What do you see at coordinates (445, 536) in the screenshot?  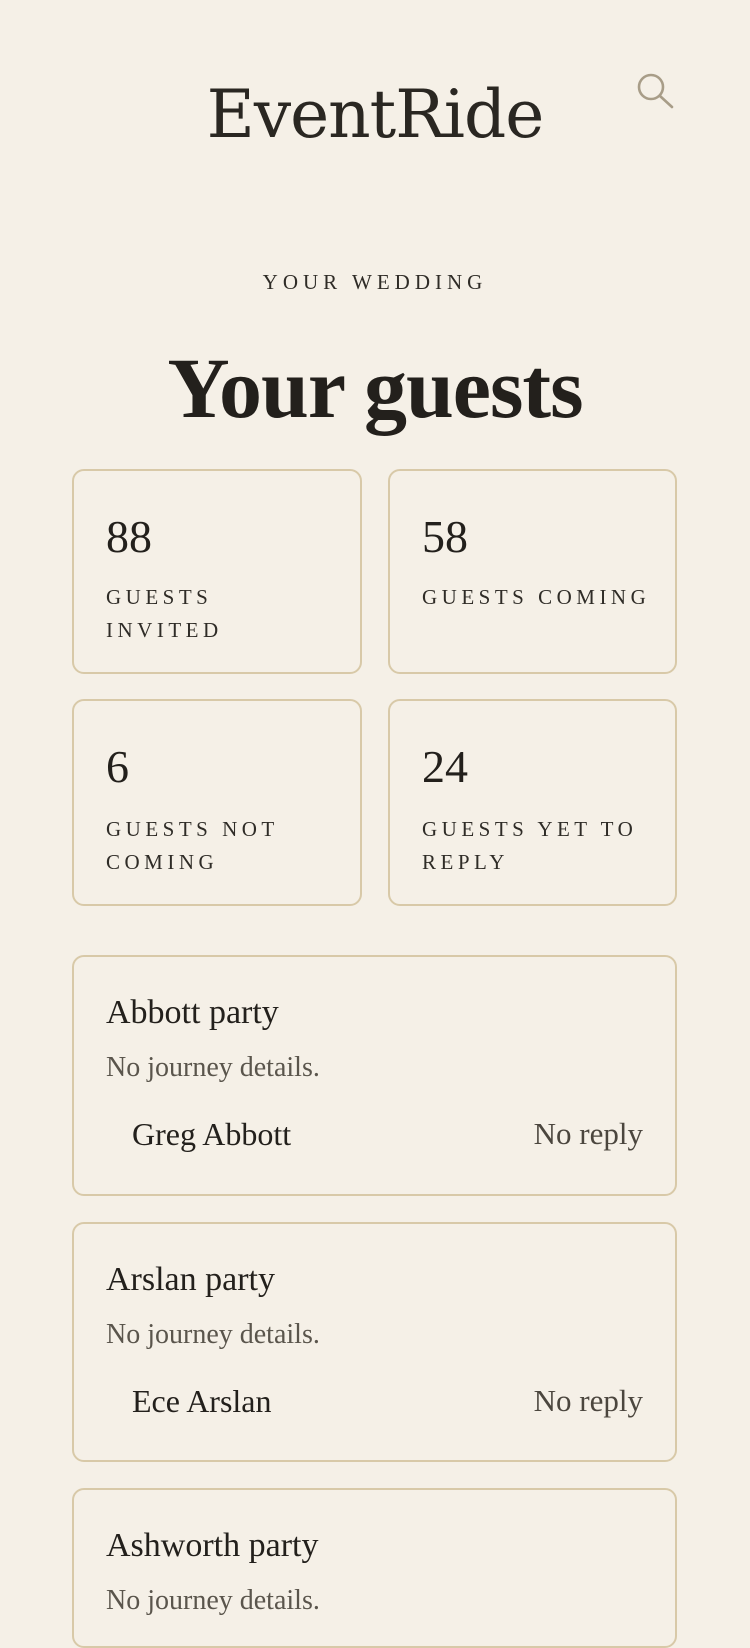 I see `stat-value: 58` at bounding box center [445, 536].